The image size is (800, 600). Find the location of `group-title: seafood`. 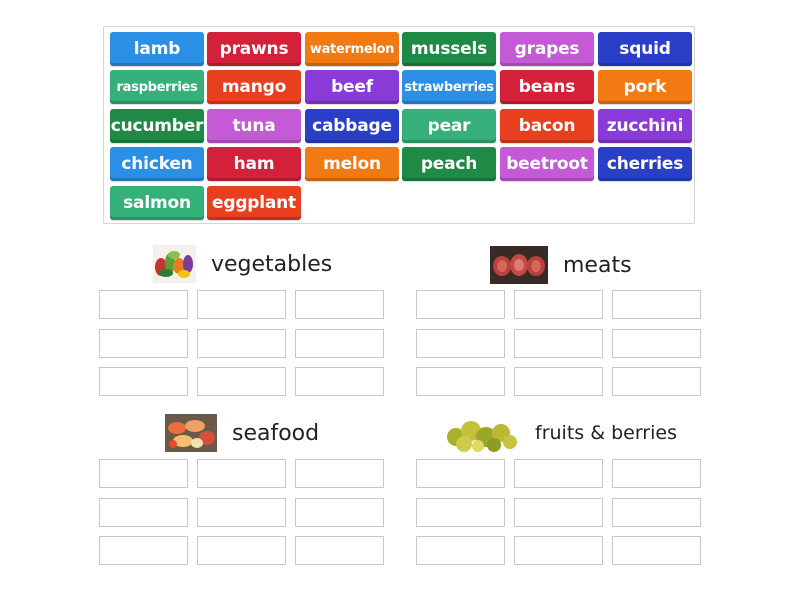

group-title: seafood is located at coordinates (276, 433).